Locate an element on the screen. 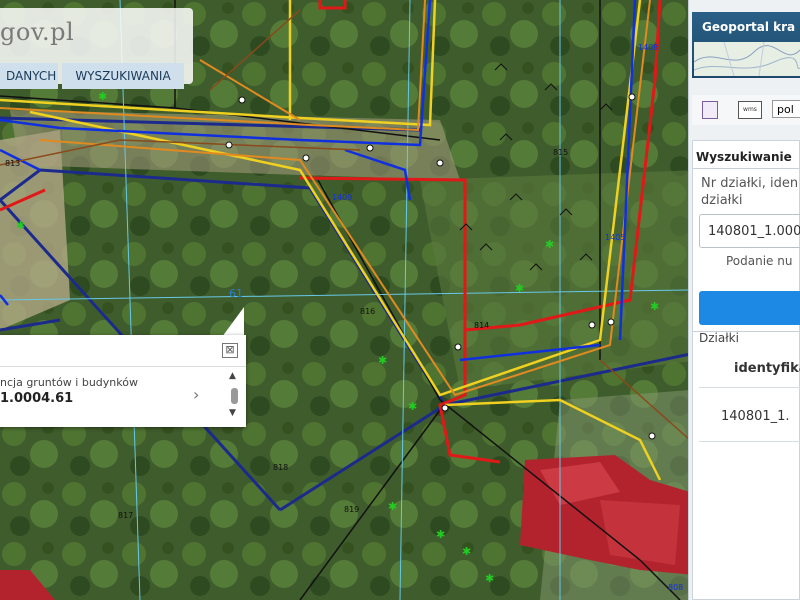  popup-tail is located at coordinates (233, 322).